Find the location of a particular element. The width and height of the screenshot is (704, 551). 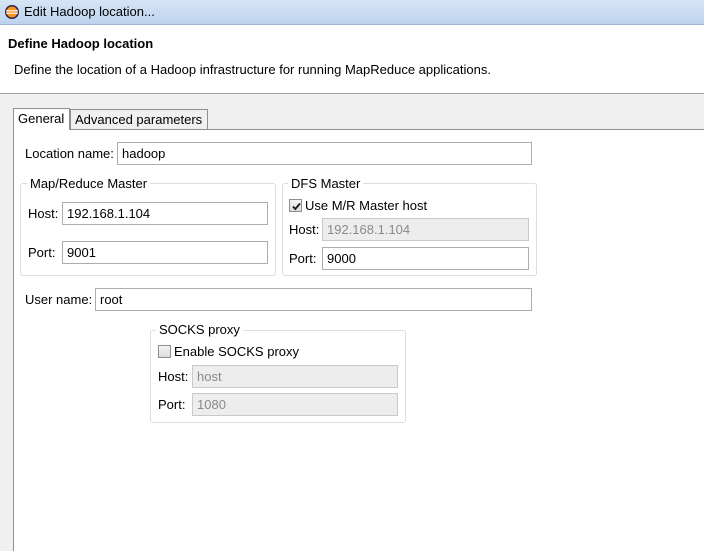

dfs-host-label: Host: is located at coordinates (304, 229).